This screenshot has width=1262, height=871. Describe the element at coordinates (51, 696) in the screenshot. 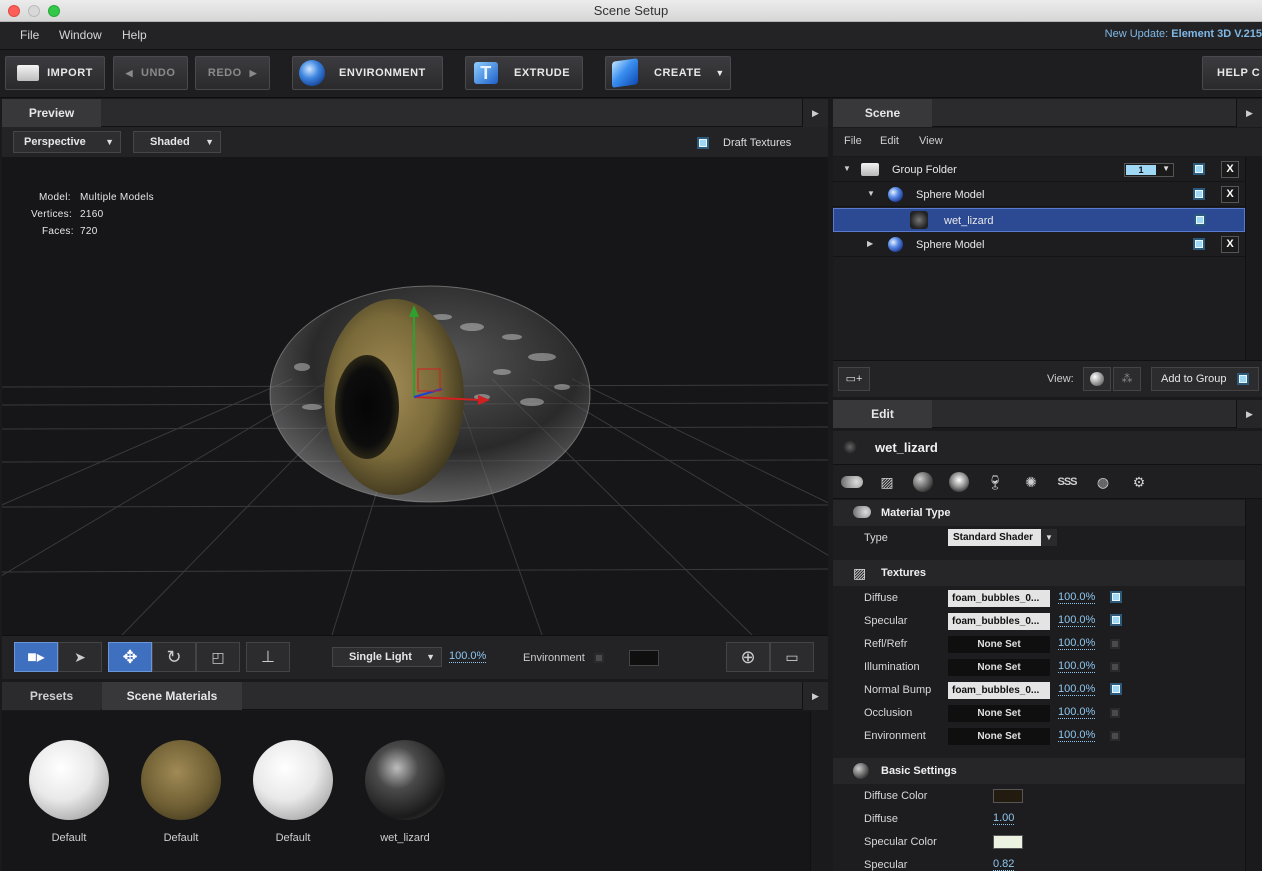

I see `tab-presets: Presets` at that location.